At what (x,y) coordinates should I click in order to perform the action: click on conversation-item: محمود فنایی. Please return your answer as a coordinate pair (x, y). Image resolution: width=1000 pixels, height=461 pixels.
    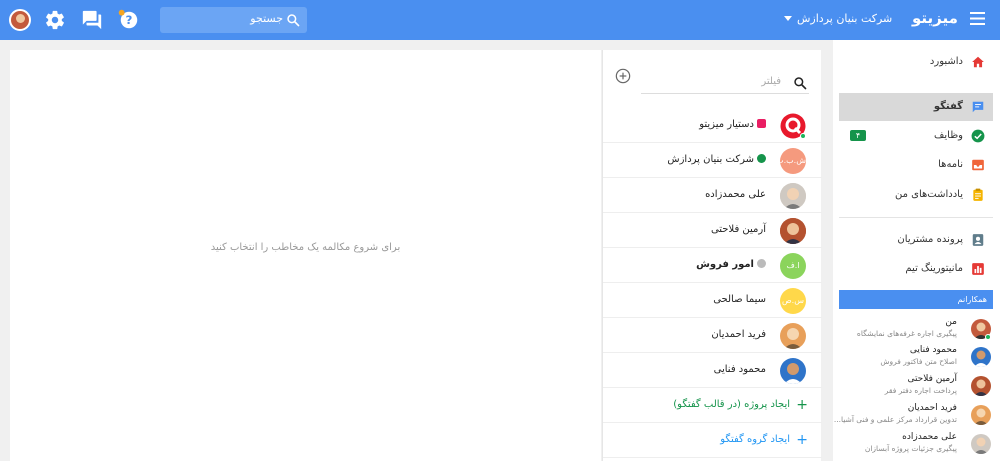
    Looking at the image, I should click on (712, 370).